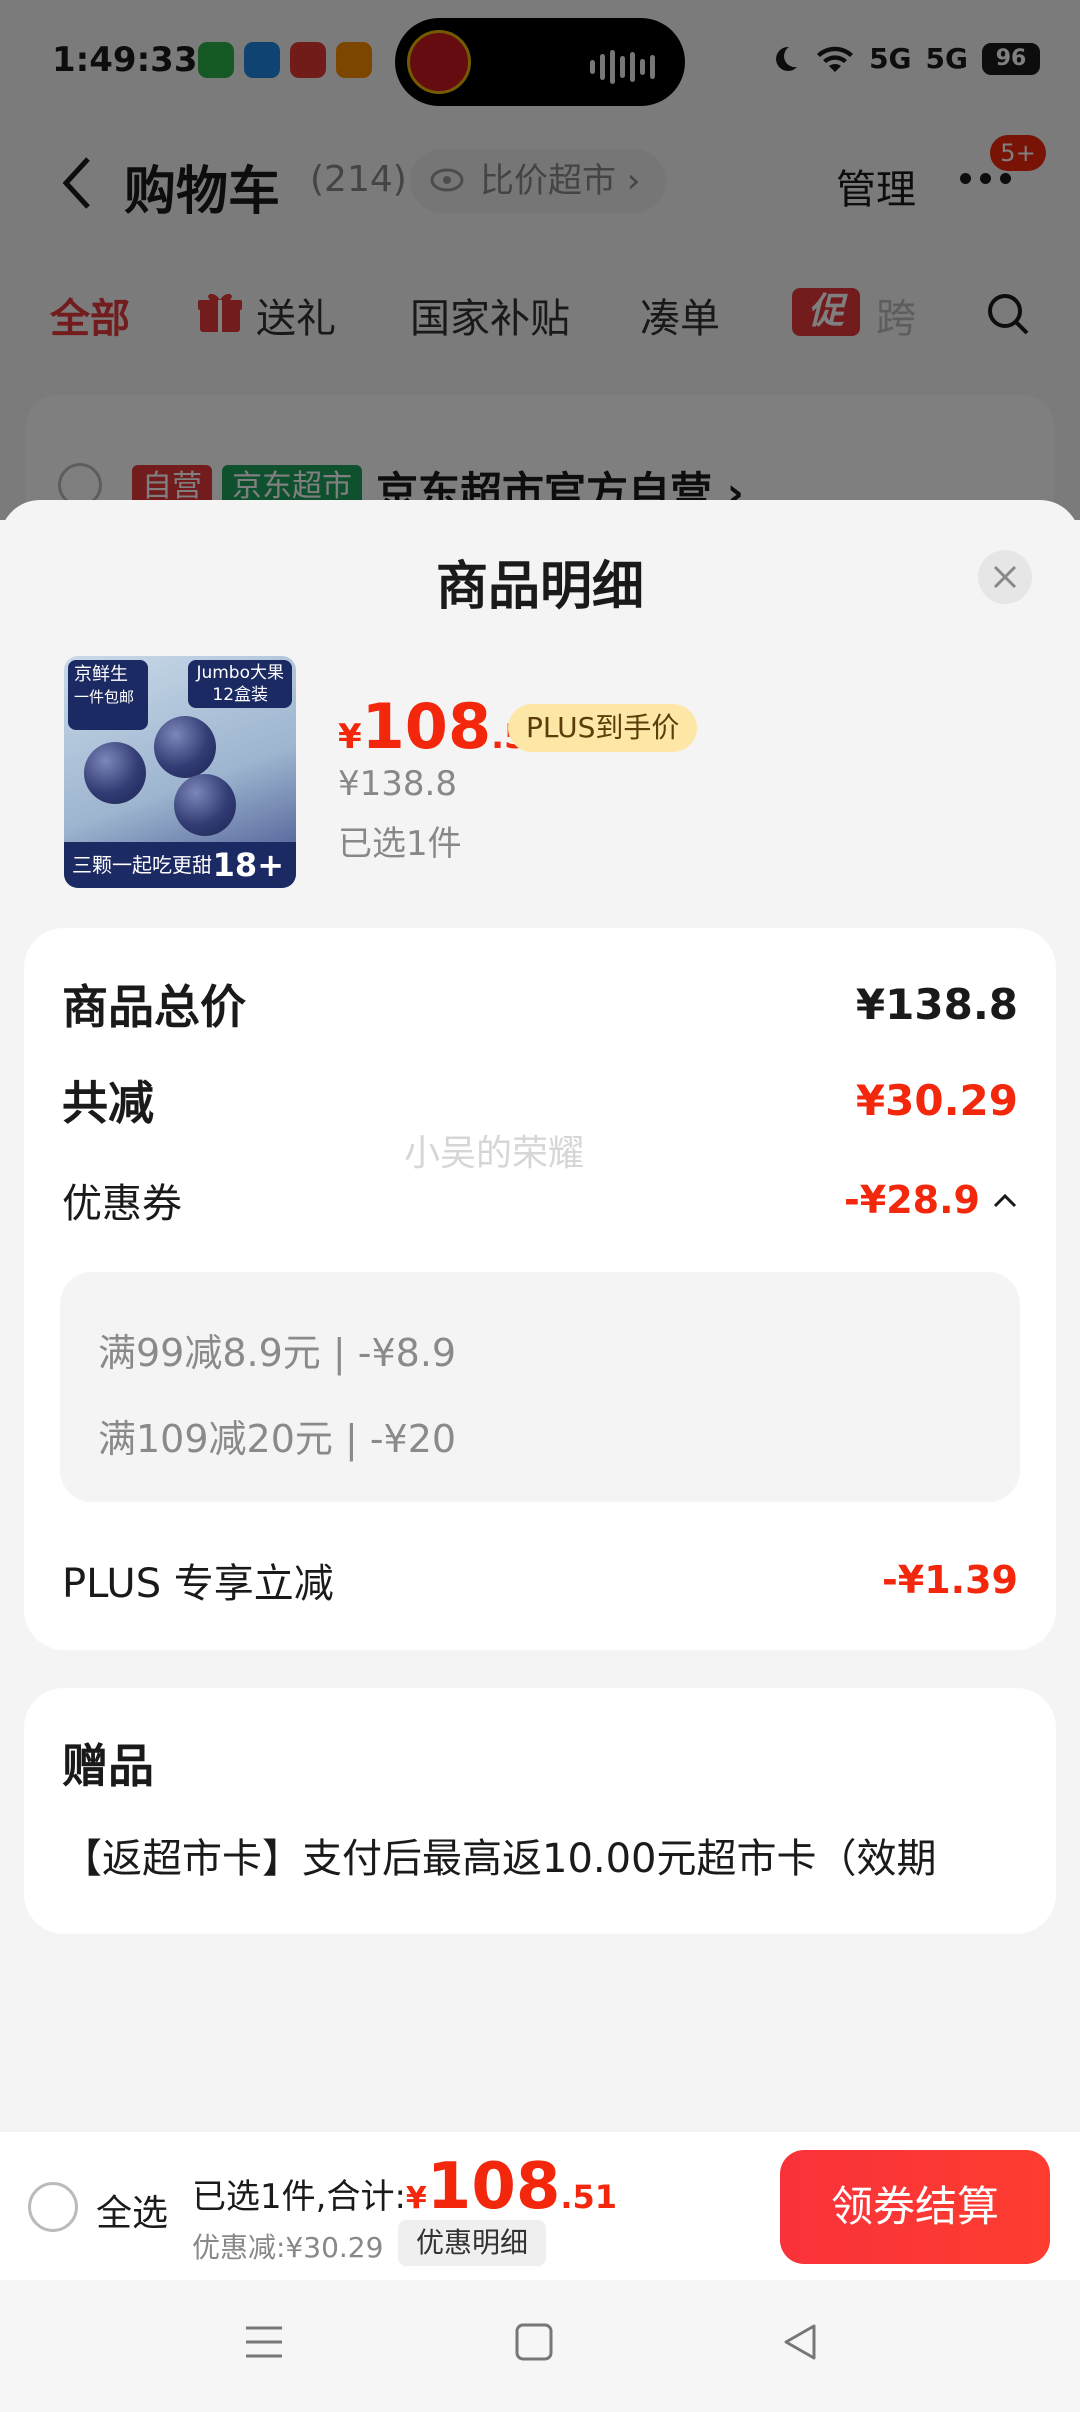  Describe the element at coordinates (154, 1007) in the screenshot. I see `total-price-label: 商品总价` at that location.